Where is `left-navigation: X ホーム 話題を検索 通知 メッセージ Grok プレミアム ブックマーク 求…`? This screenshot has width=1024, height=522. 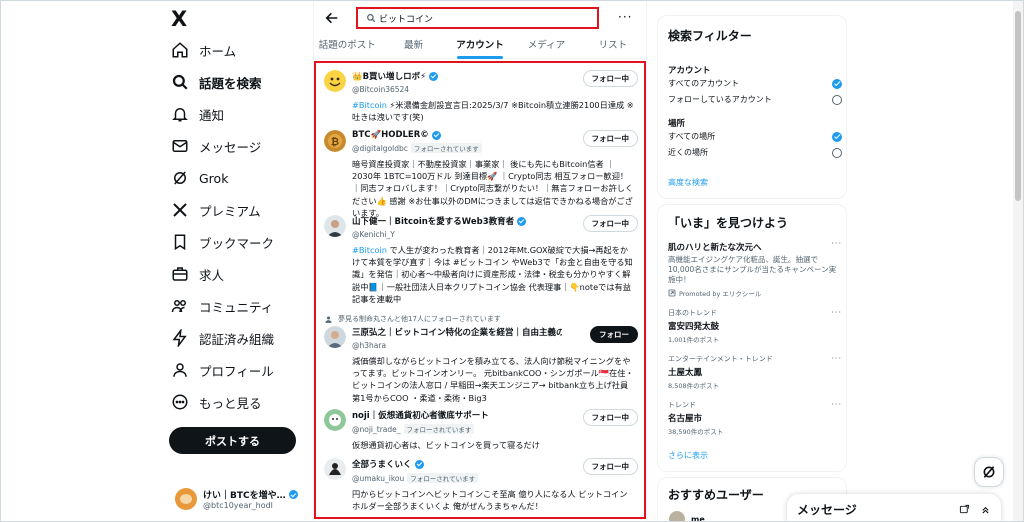 left-navigation: X ホーム 話題を検索 通知 メッセージ Grok プレミアム ブックマーク 求… is located at coordinates (236, 261).